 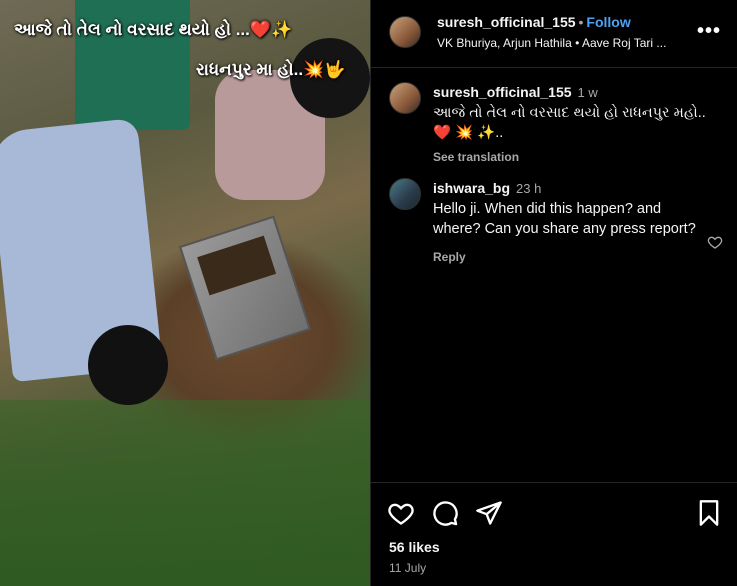 What do you see at coordinates (570, 157) in the screenshot?
I see `see-translation-link: See translation` at bounding box center [570, 157].